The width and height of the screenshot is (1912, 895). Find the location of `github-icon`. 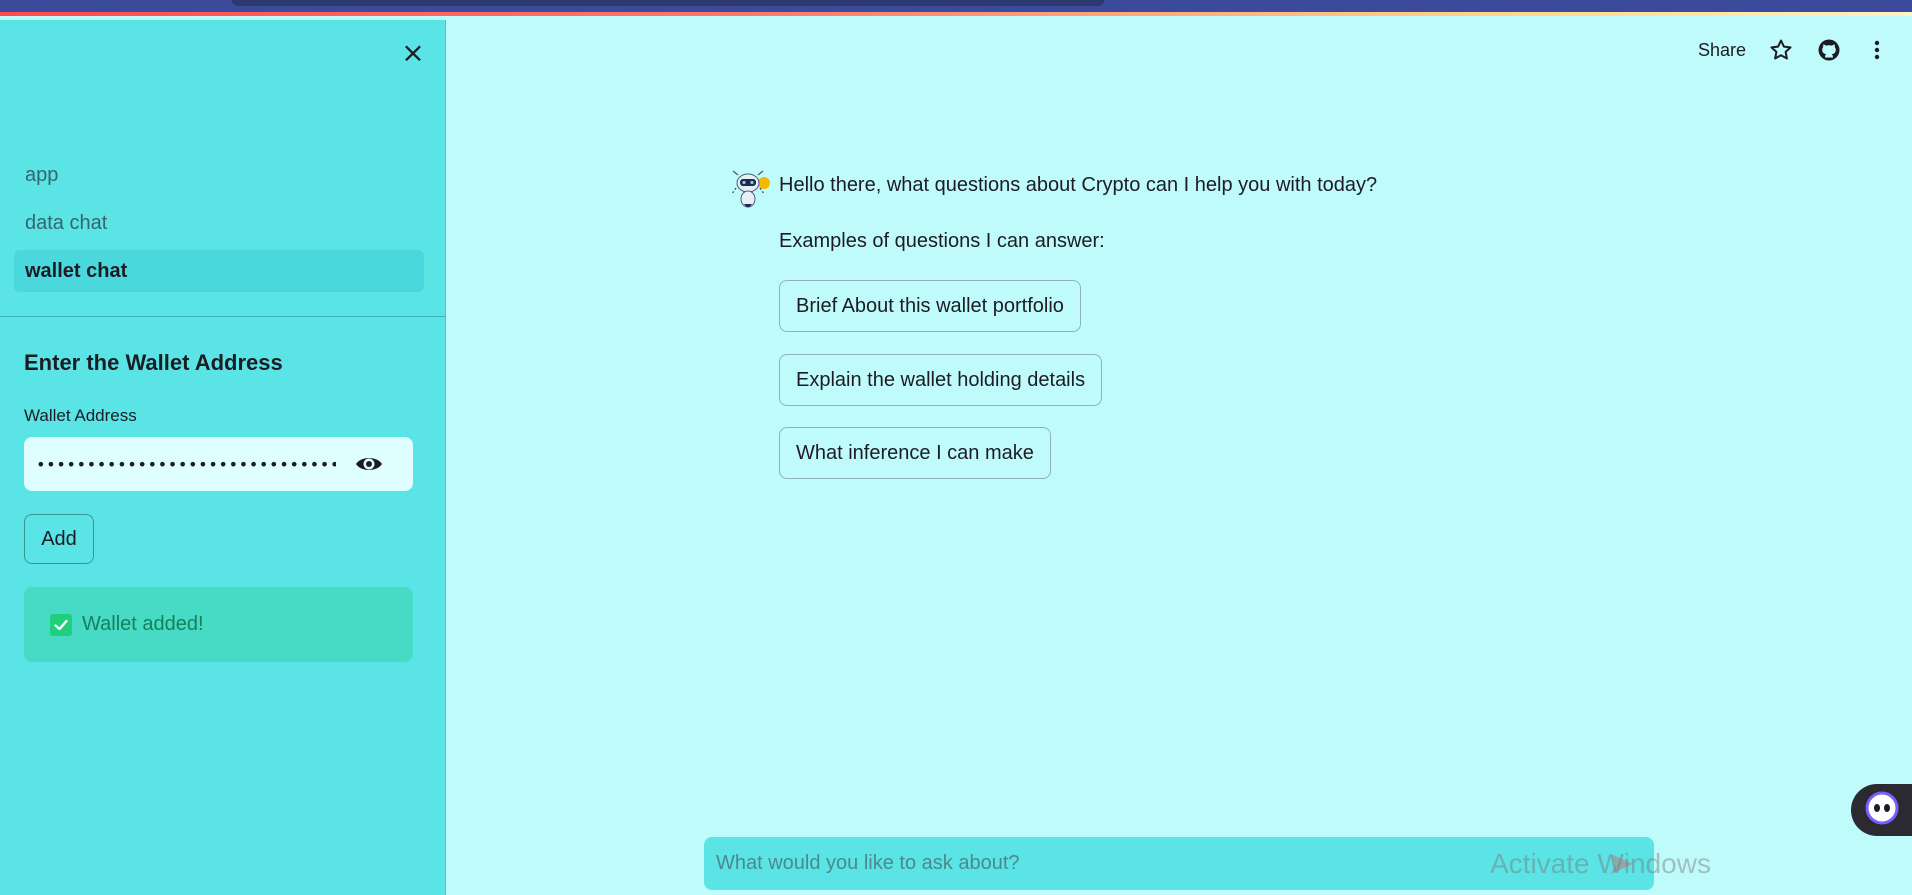

github-icon is located at coordinates (1829, 50).